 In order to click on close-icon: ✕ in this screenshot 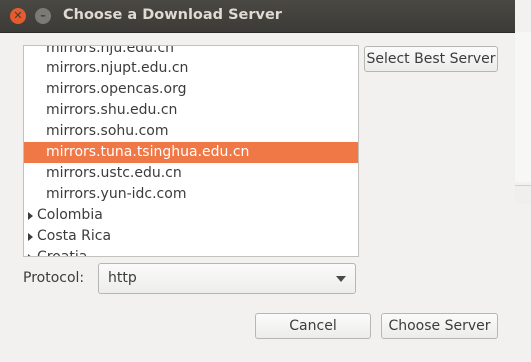, I will do `click(18, 15)`.